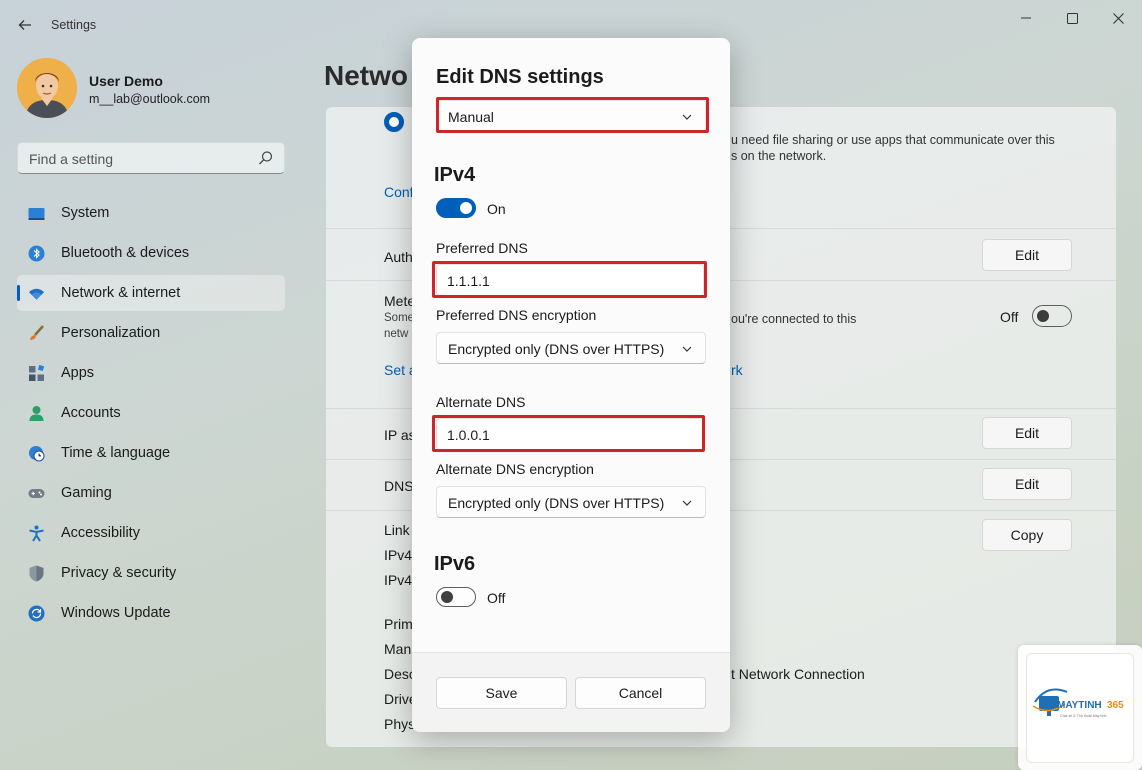  What do you see at coordinates (36, 293) in the screenshot?
I see `wifi-icon` at bounding box center [36, 293].